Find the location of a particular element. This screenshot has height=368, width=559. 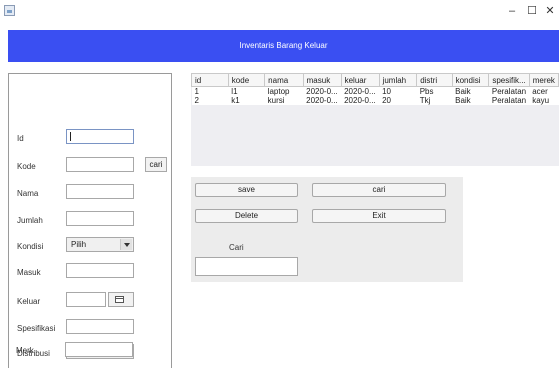

column-header-keluar: keluar is located at coordinates (360, 80).